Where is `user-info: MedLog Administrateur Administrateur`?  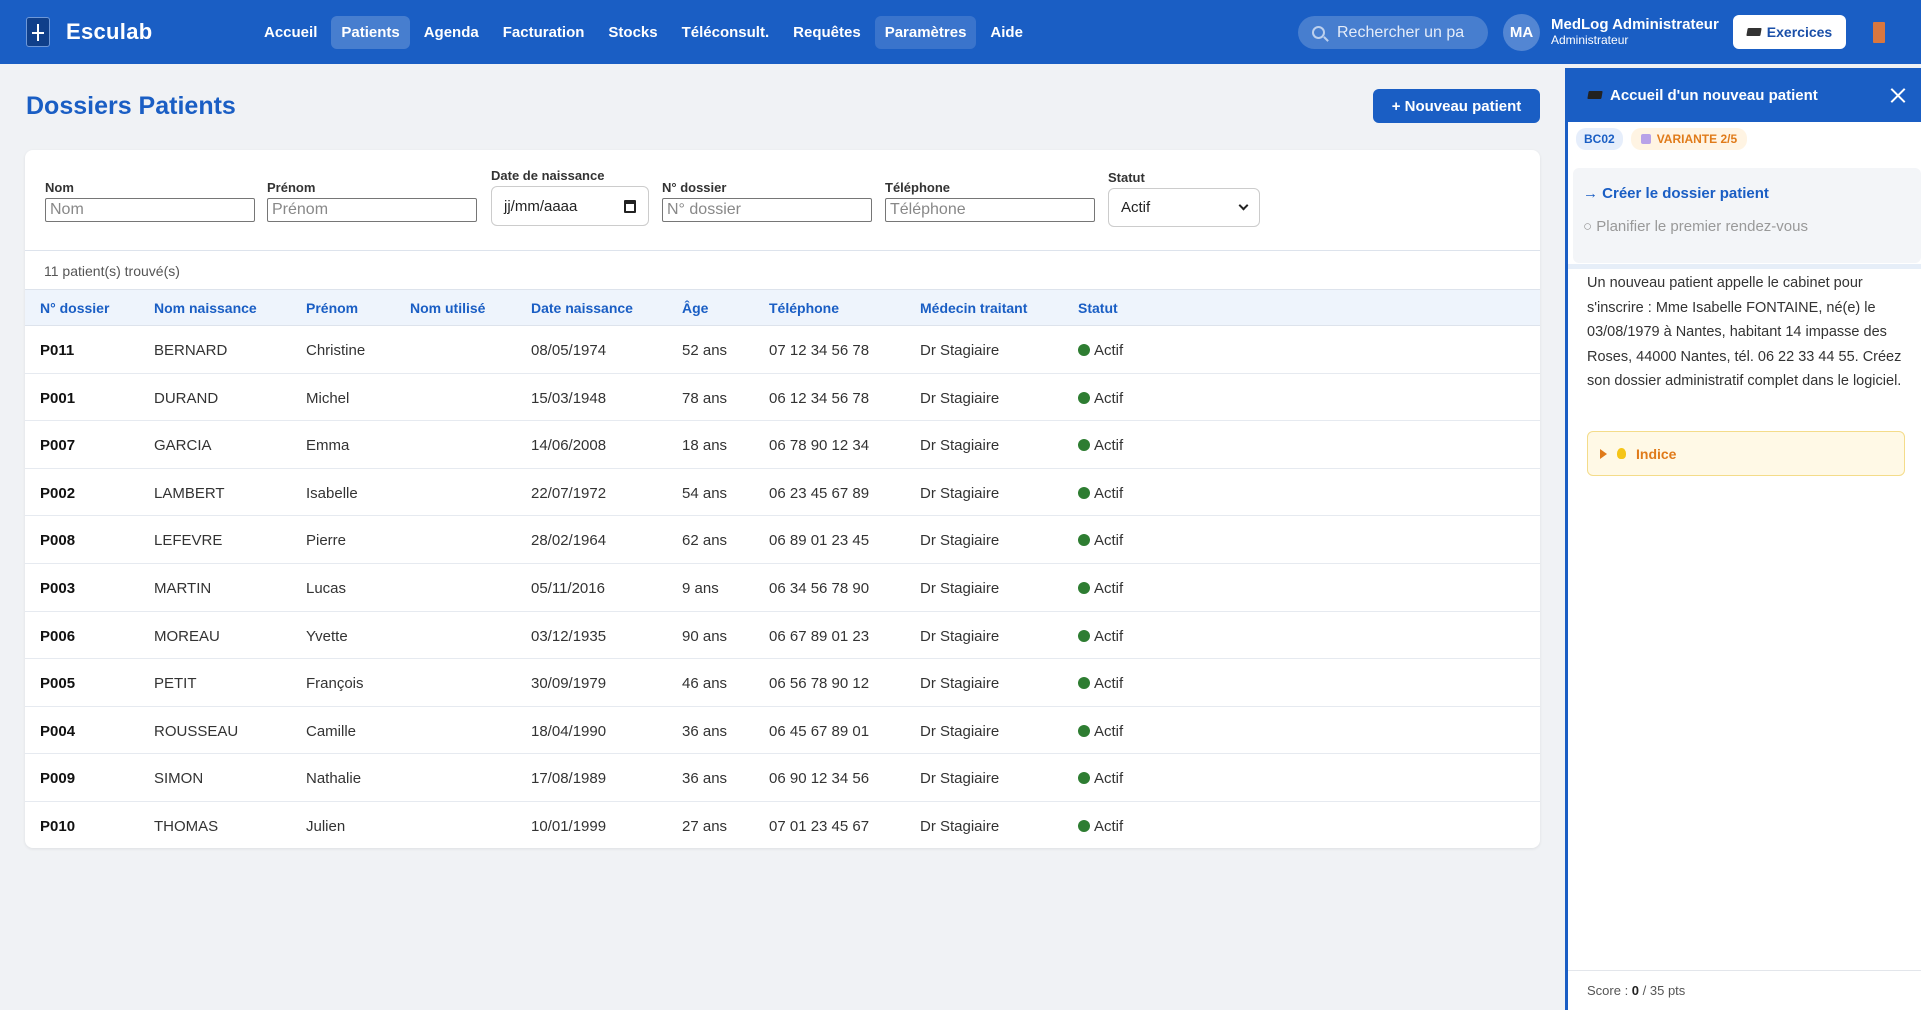
user-info: MedLog Administrateur Administrateur is located at coordinates (1635, 31).